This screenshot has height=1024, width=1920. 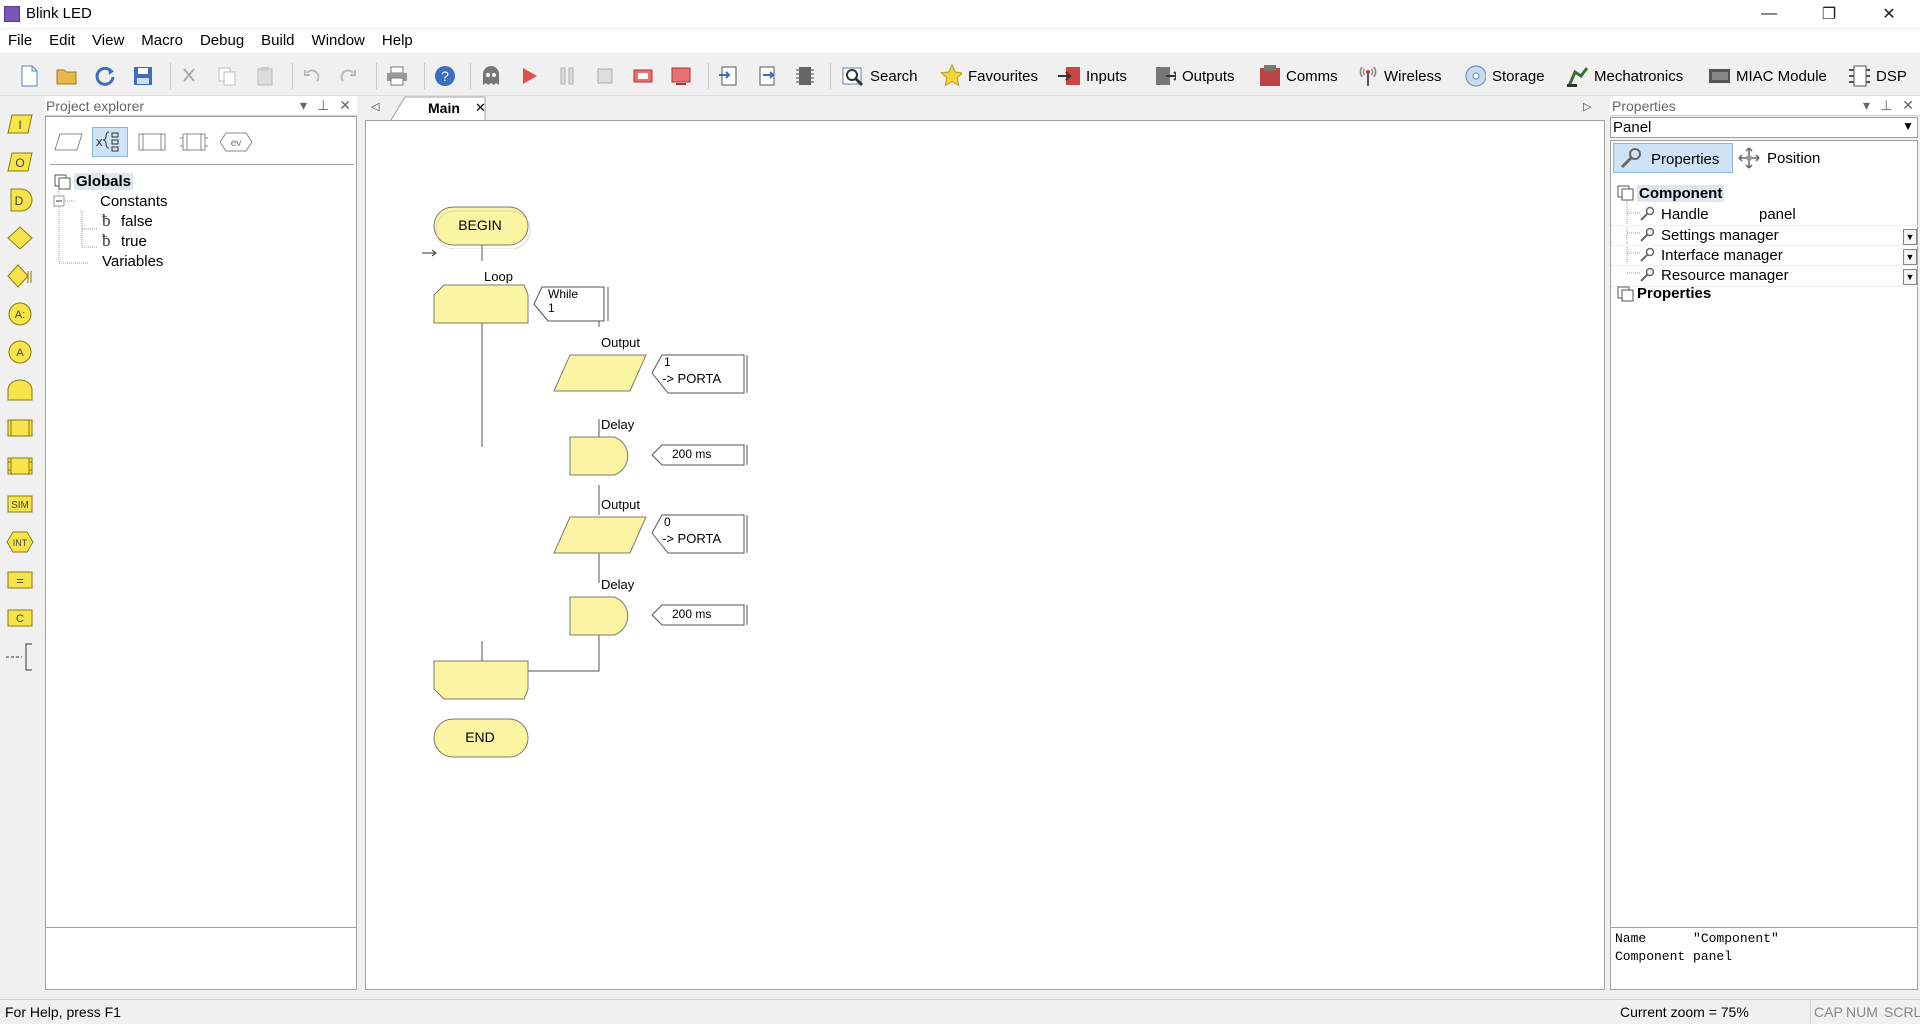 I want to click on status-cap: CAP, so click(x=1828, y=1012).